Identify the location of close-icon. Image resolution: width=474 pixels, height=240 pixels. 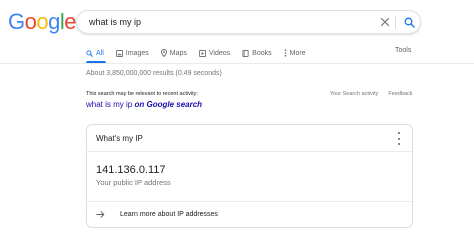
(385, 22).